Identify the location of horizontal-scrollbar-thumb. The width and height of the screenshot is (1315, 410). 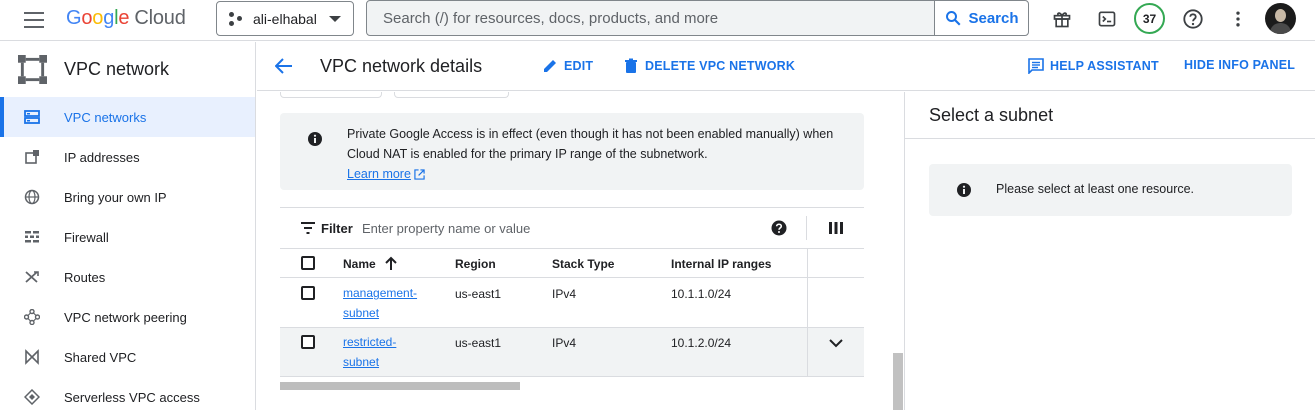
(400, 386).